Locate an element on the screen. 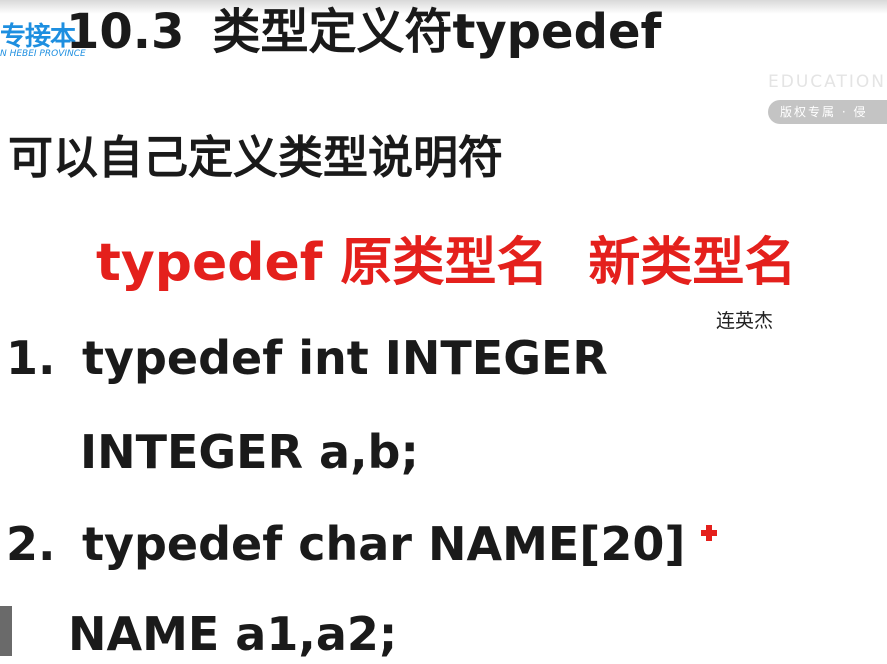 The width and height of the screenshot is (887, 664). example-2-number: 2. is located at coordinates (31, 544).